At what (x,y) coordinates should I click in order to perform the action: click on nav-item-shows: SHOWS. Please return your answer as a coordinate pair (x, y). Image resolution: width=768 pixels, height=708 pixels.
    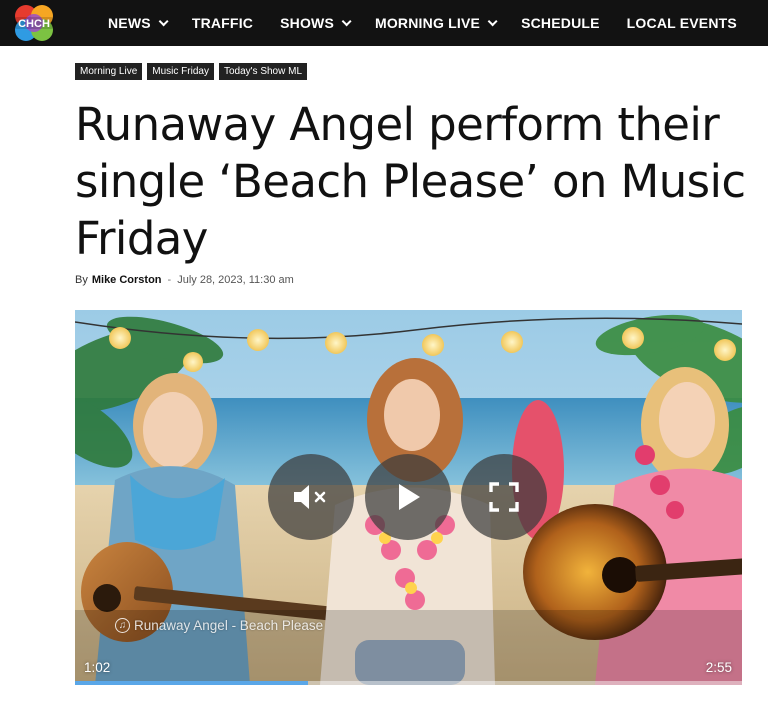
    Looking at the image, I should click on (316, 23).